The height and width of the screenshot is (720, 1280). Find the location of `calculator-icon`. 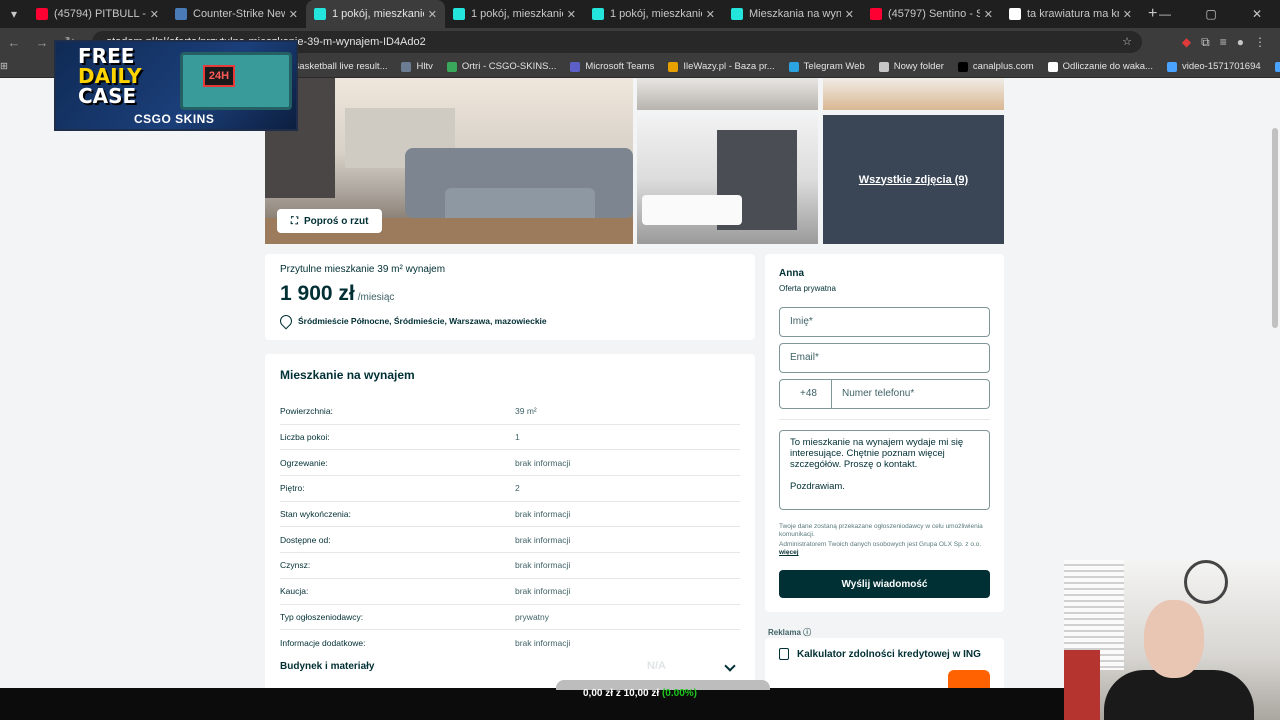

calculator-icon is located at coordinates (784, 654).